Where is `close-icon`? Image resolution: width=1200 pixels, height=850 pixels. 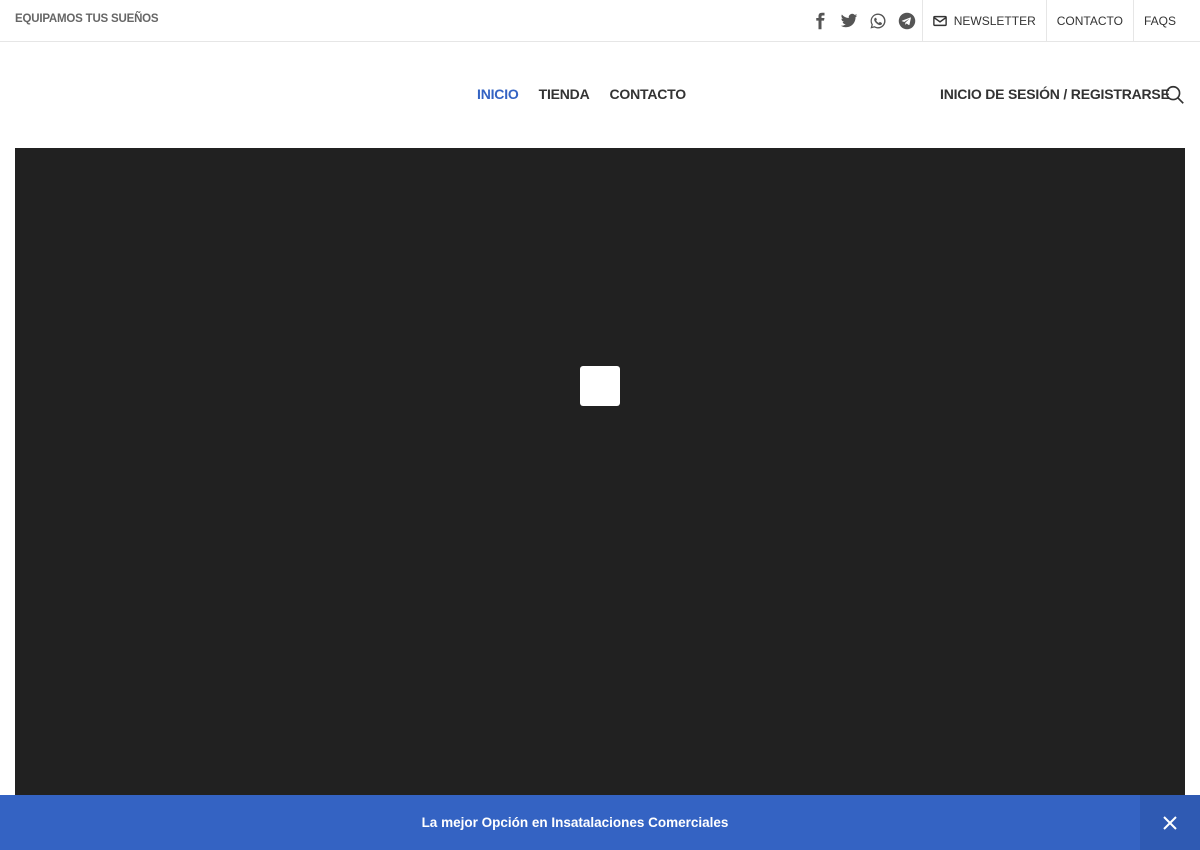
close-icon is located at coordinates (1170, 822).